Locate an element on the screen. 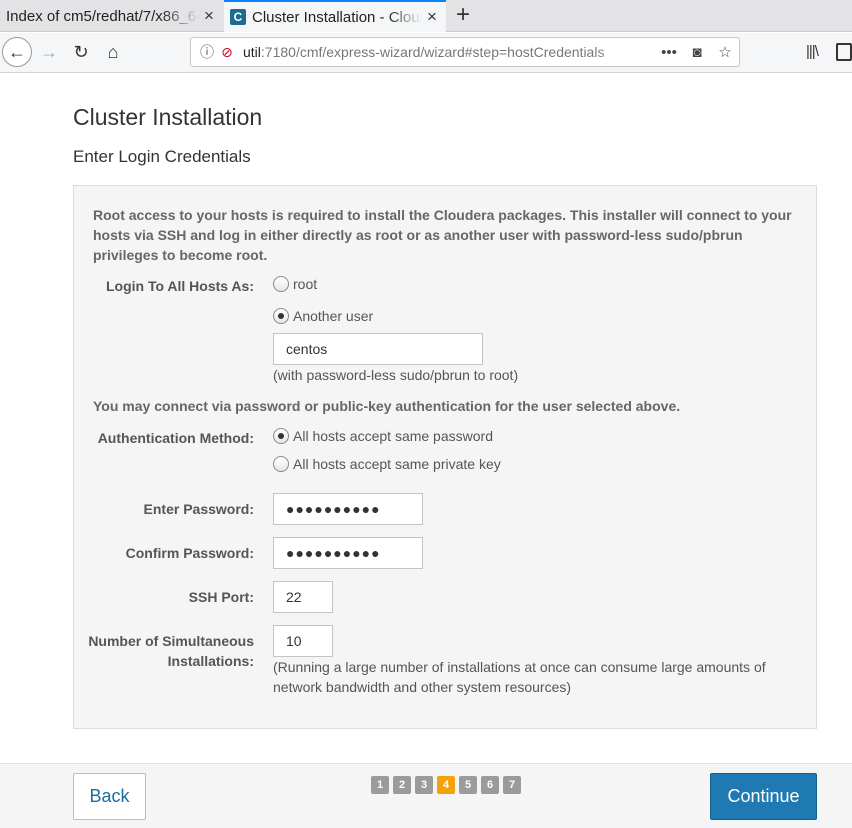 The image size is (852, 828). step-indicator: 3 is located at coordinates (424, 785).